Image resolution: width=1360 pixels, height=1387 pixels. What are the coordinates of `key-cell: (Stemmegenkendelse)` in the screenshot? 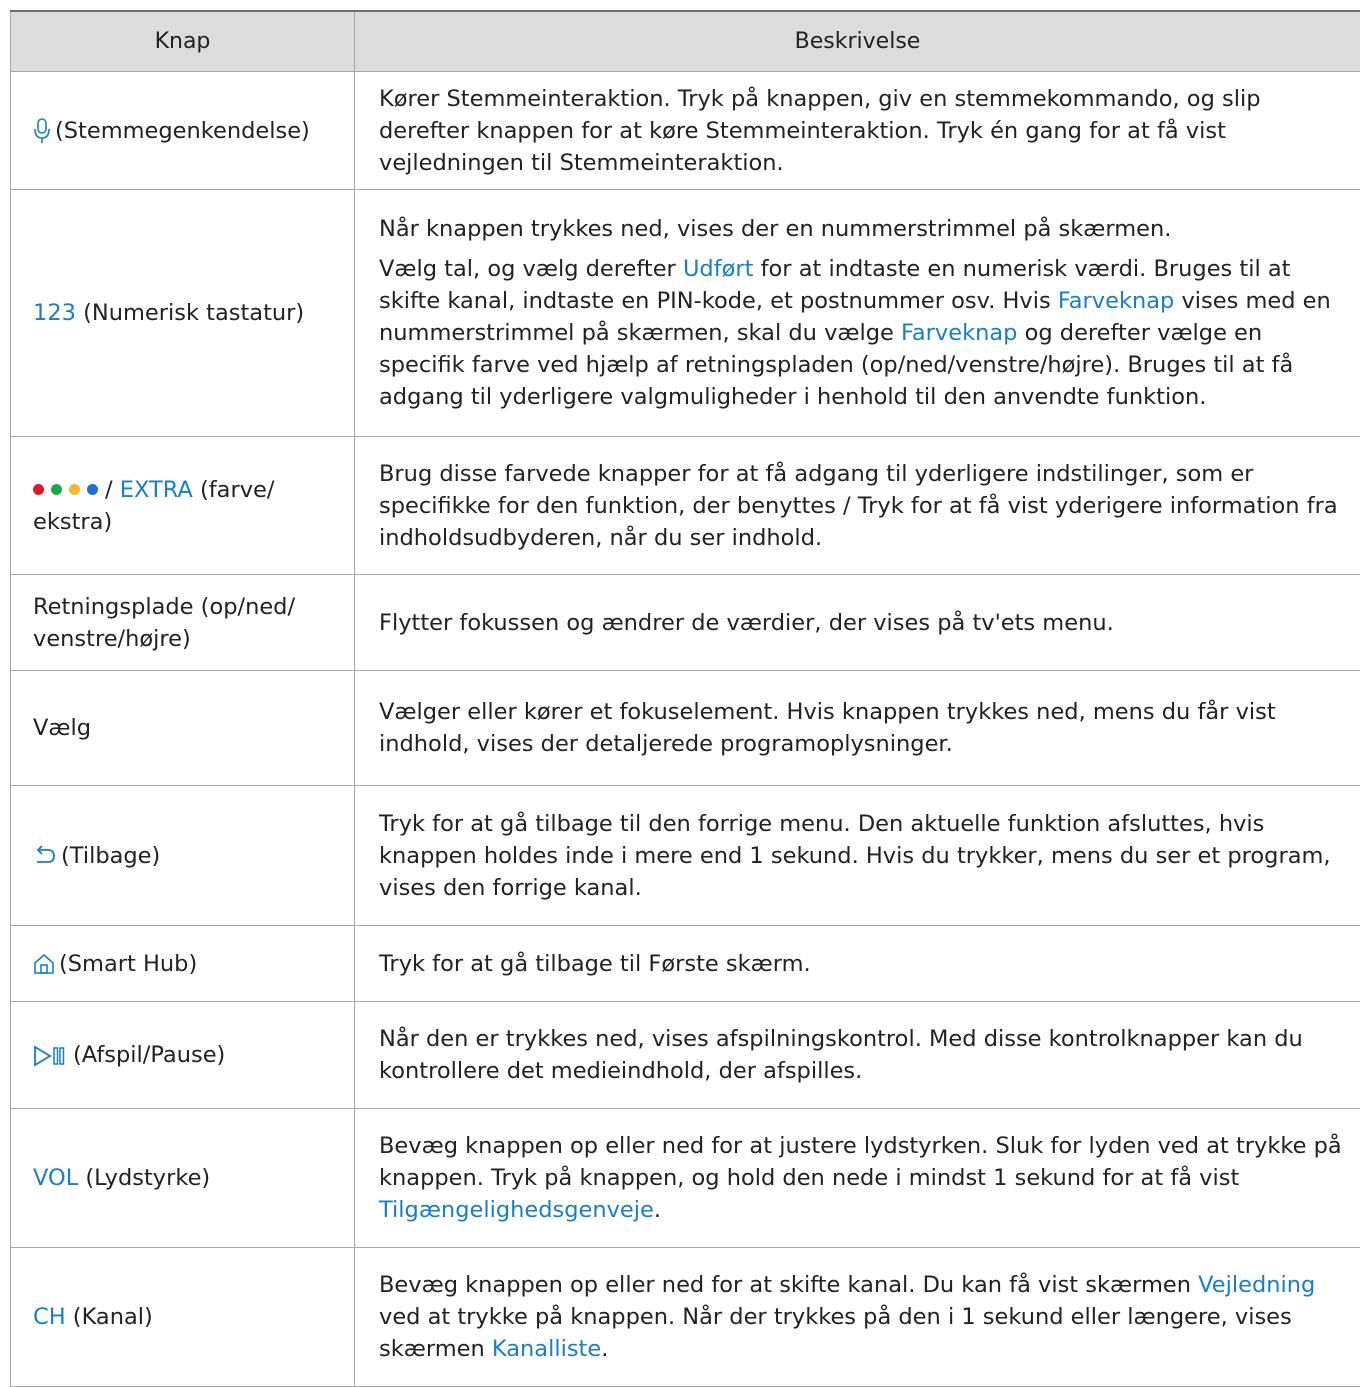 It's located at (183, 131).